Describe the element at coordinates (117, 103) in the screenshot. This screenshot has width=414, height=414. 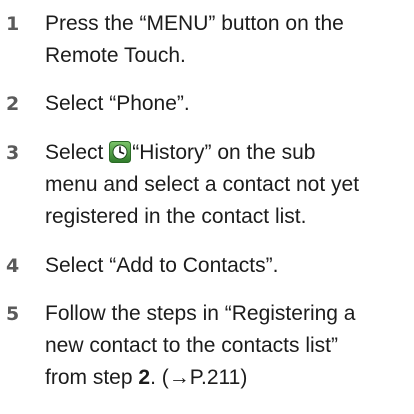
I see `step-line: Select “Phone”.` at that location.